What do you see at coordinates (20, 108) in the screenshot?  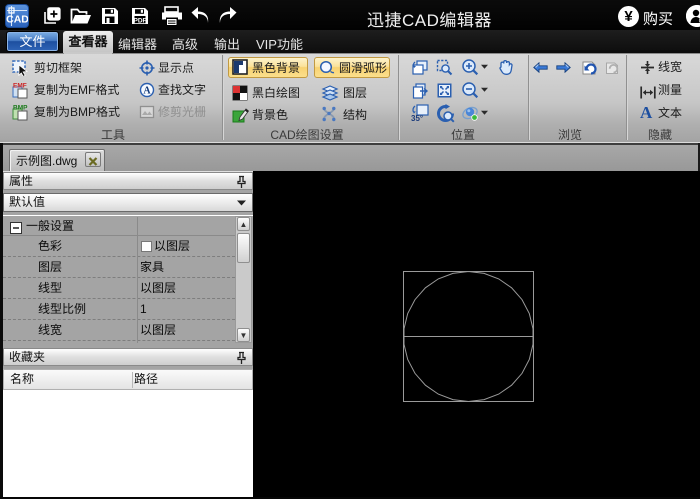 I see `svg-text: BMP` at bounding box center [20, 108].